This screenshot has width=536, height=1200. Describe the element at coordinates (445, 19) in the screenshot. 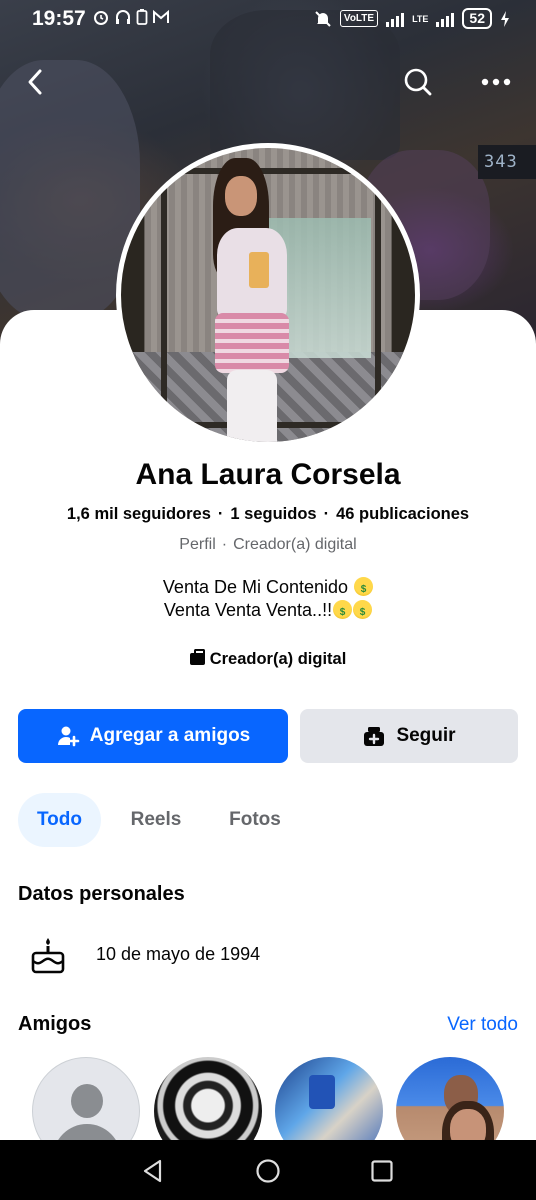

I see `signal-2-icon` at that location.